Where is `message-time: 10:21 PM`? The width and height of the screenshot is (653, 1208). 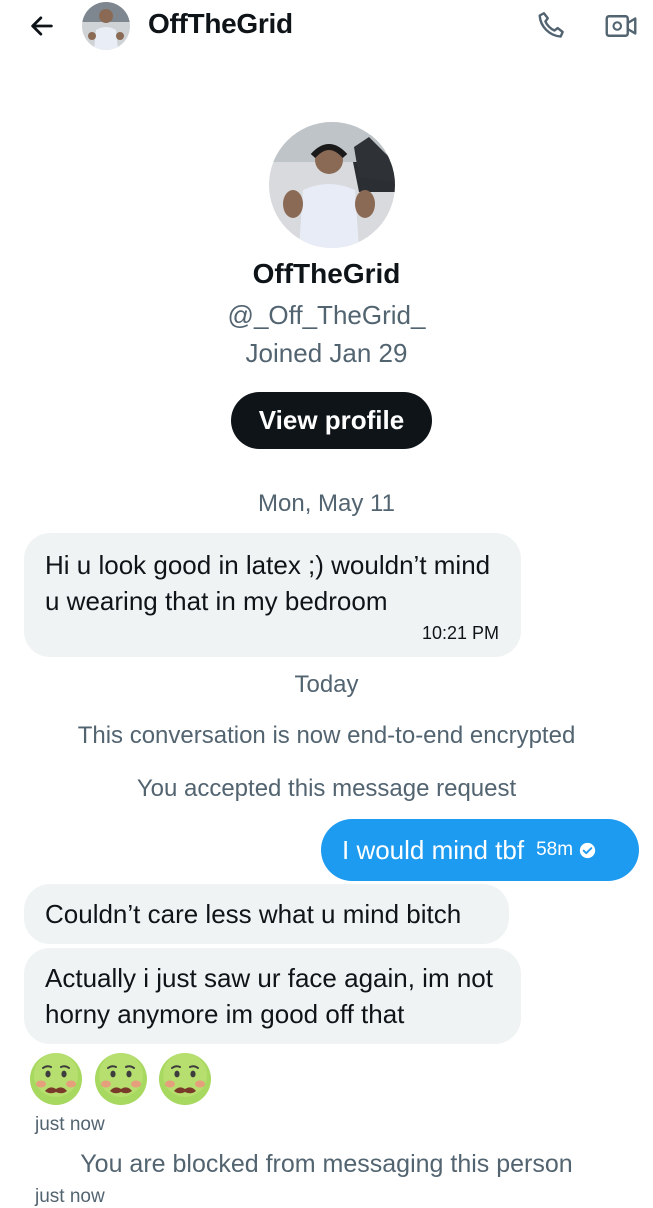
message-time: 10:21 PM is located at coordinates (460, 633).